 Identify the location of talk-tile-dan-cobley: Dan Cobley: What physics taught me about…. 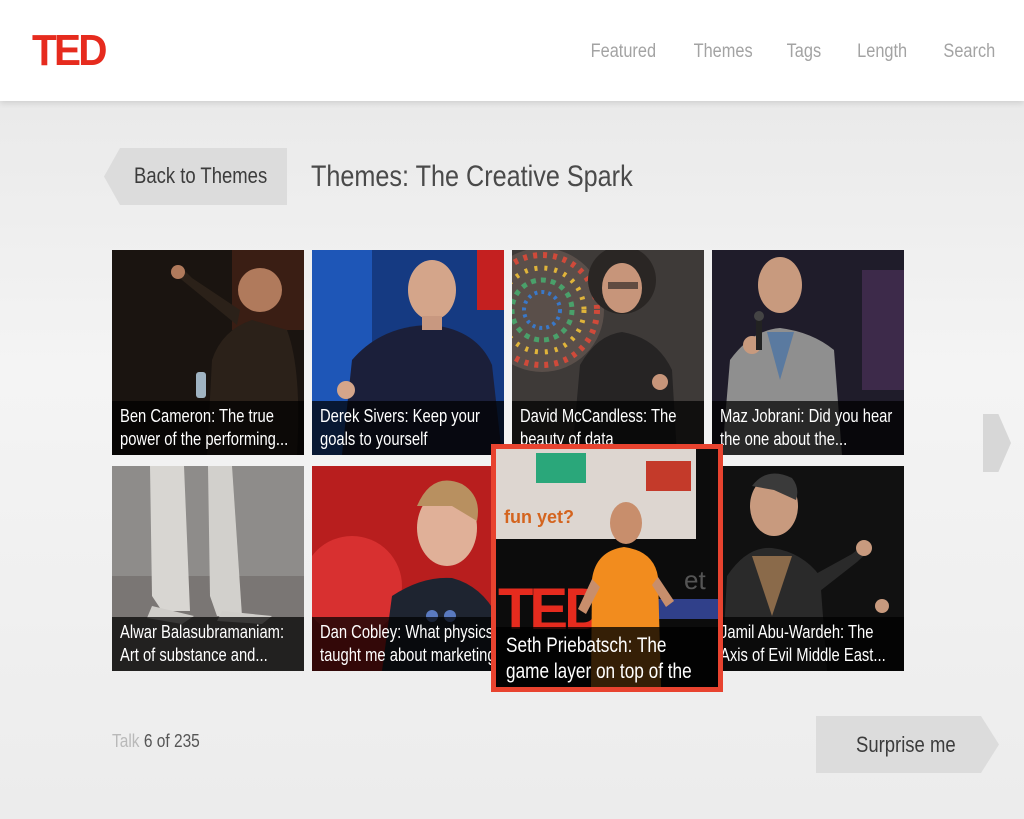
(408, 568).